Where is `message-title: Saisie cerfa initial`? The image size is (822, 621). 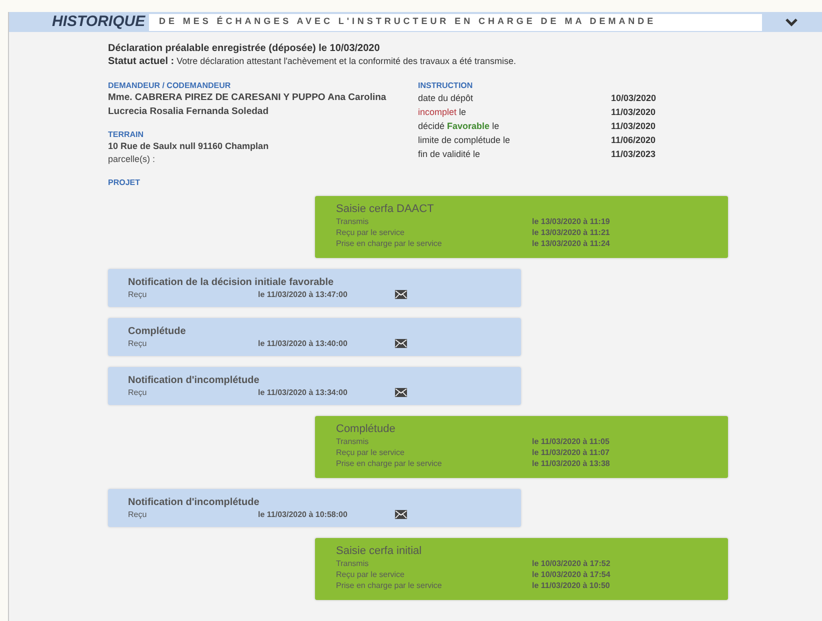 message-title: Saisie cerfa initial is located at coordinates (379, 551).